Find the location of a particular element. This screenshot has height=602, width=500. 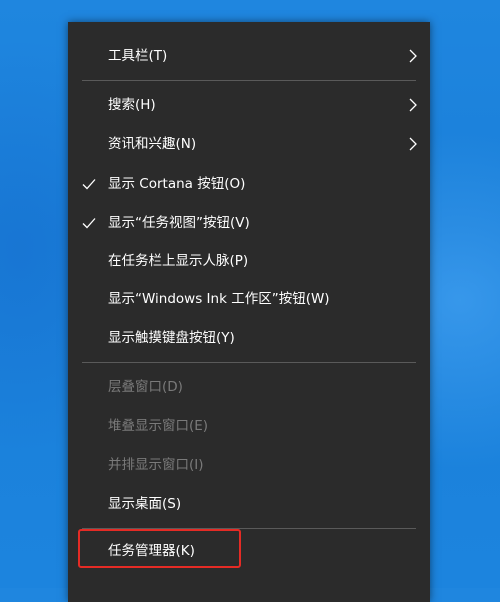

menu-item-label: 显示“Windows Ink 工作区”按钮(W) is located at coordinates (219, 299).